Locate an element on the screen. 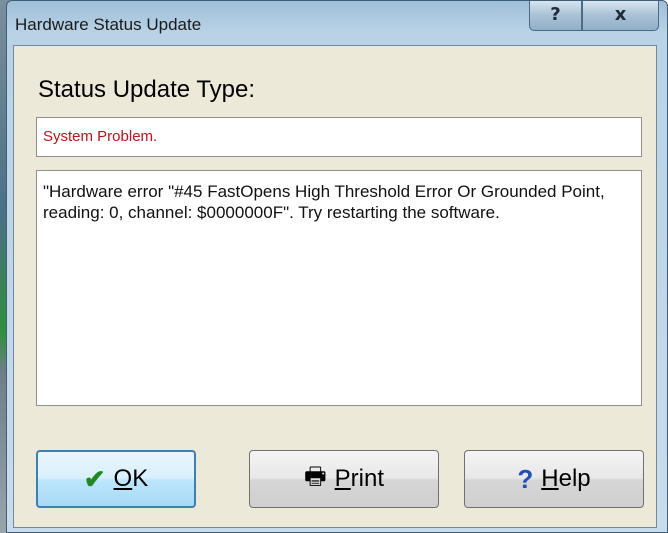  print-label-rest: rint is located at coordinates (367, 478).